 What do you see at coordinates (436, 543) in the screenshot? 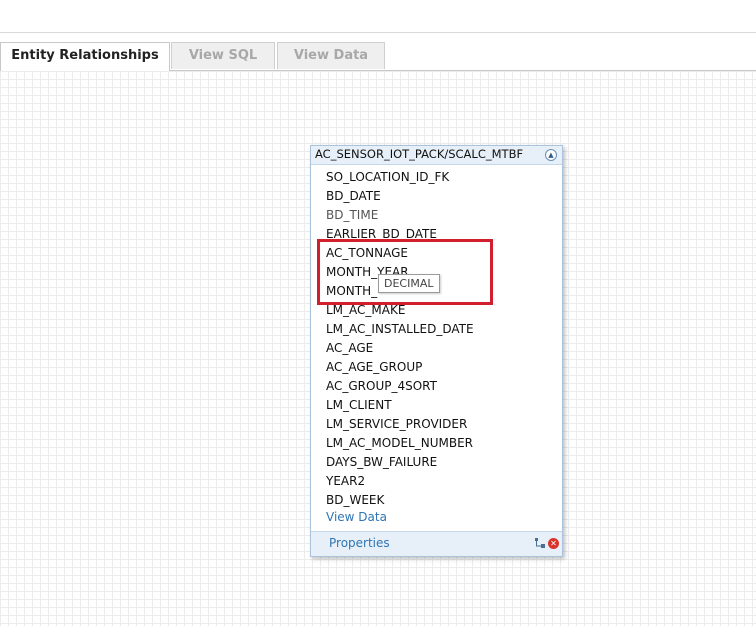
I see `entity-footer: Properties ✕` at bounding box center [436, 543].